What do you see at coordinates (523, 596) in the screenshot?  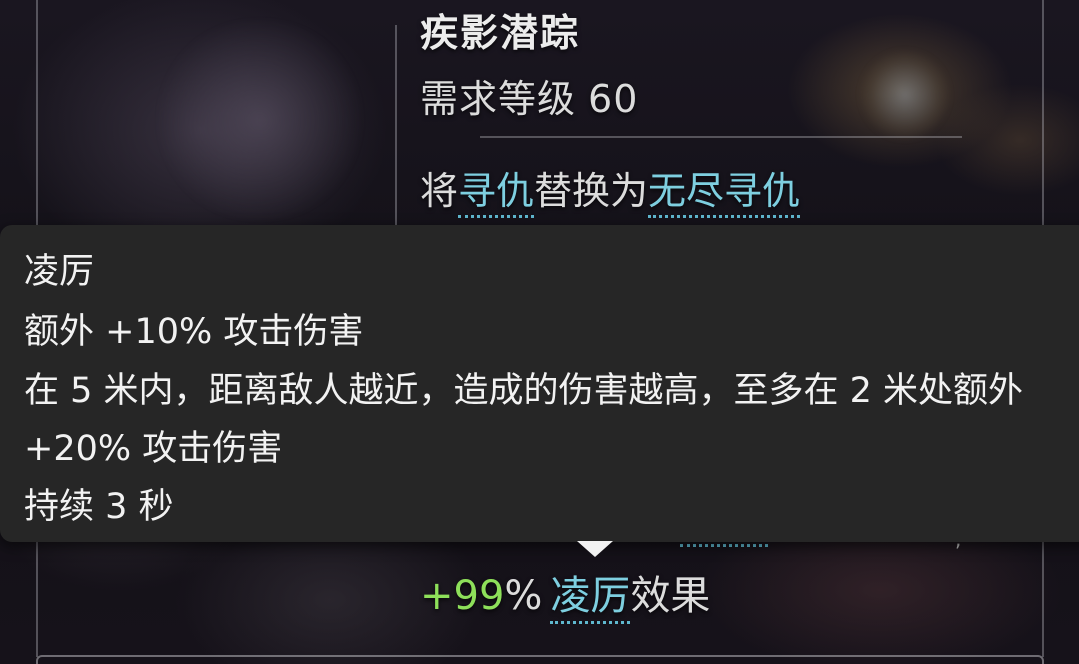 I see `bonus-percent: %` at bounding box center [523, 596].